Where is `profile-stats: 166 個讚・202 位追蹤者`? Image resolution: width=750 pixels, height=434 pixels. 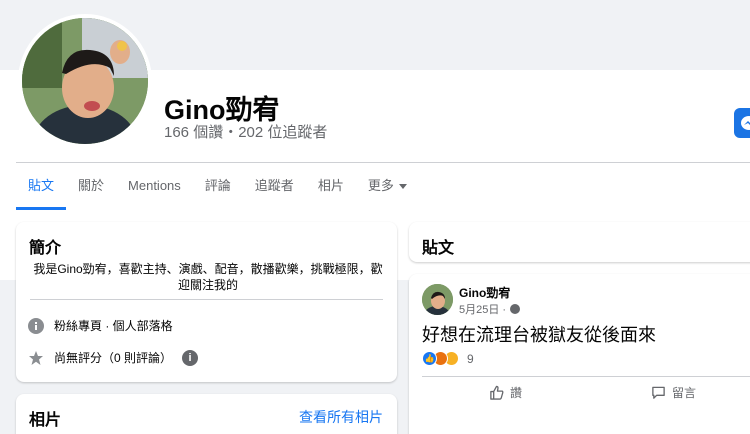
profile-stats: 166 個讚・202 位追蹤者 is located at coordinates (246, 132).